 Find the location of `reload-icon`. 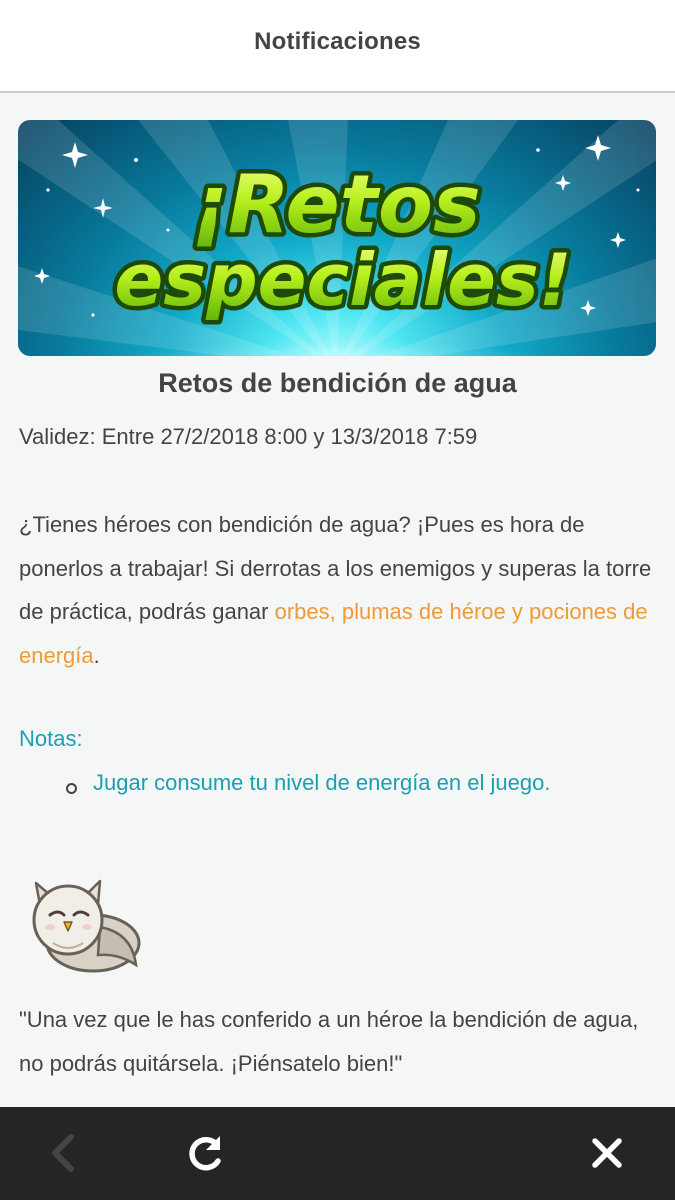

reload-icon is located at coordinates (205, 1153).